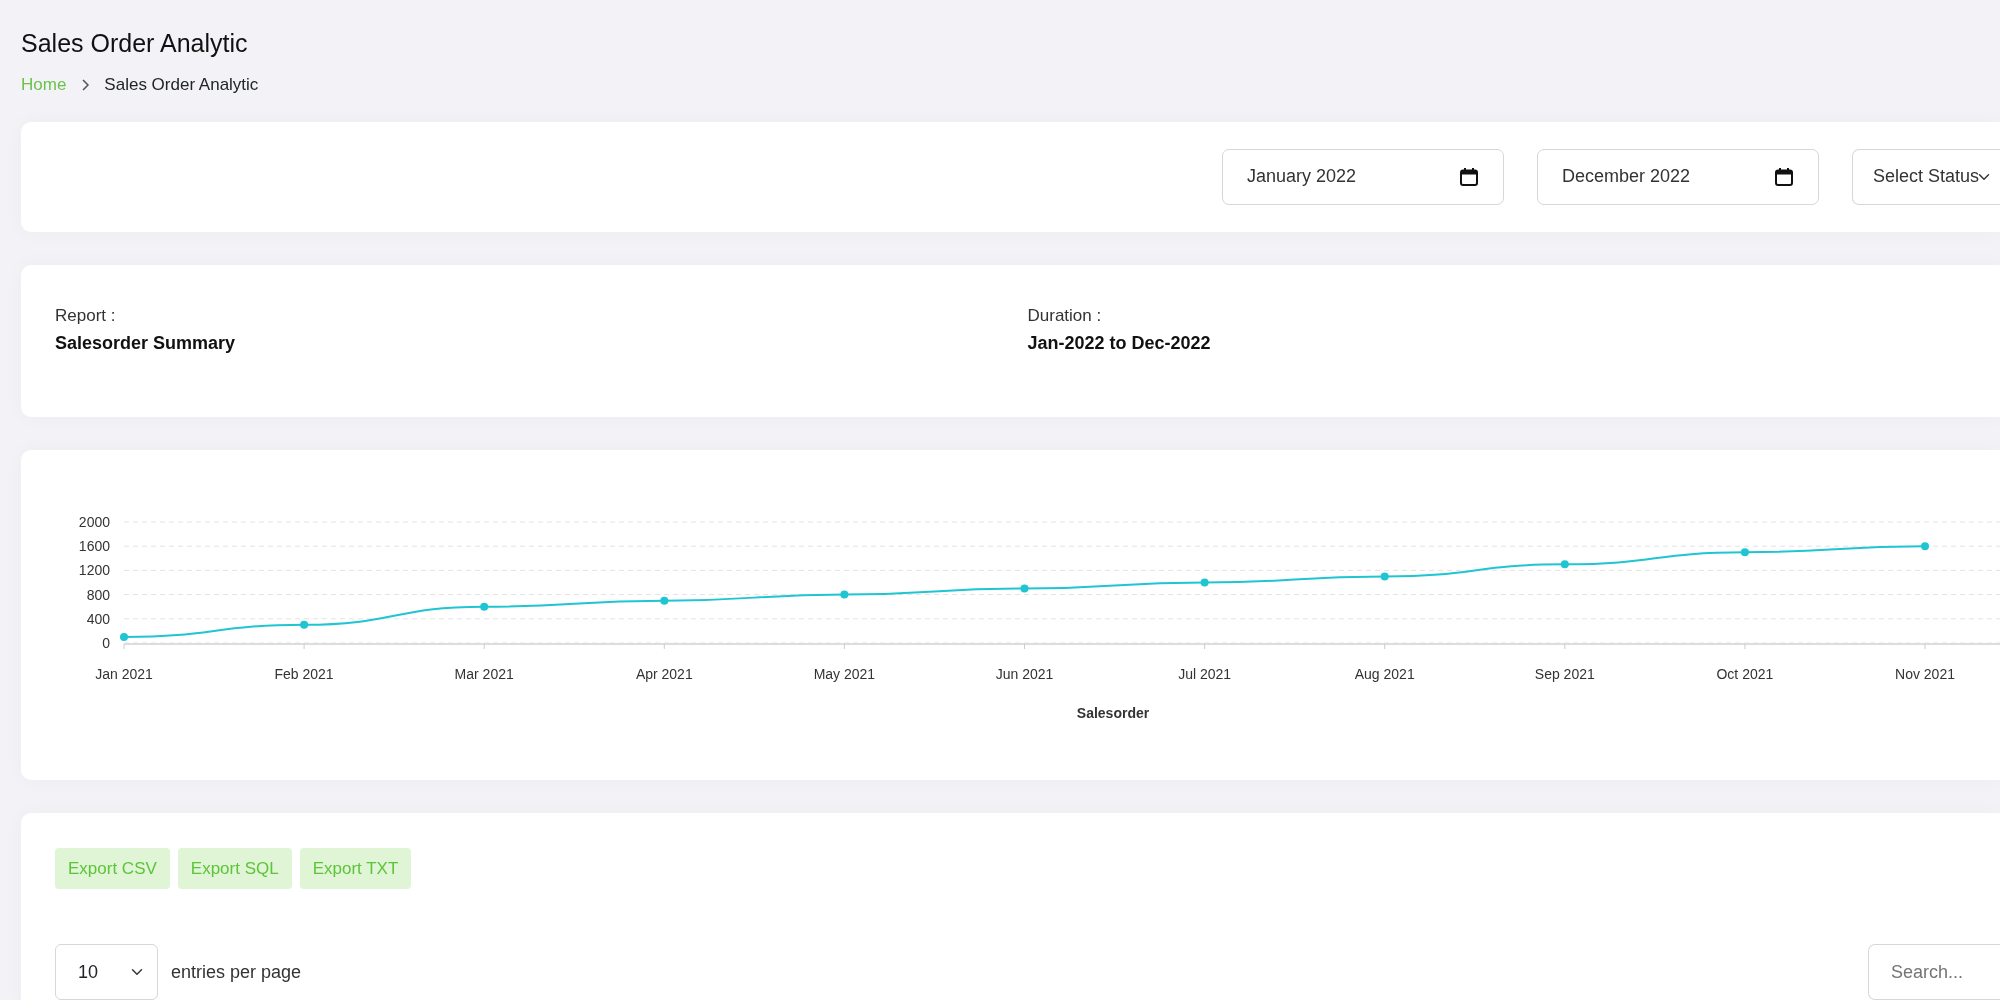  What do you see at coordinates (1384, 673) in the screenshot?
I see `x-tick-label: Aug 2021` at bounding box center [1384, 673].